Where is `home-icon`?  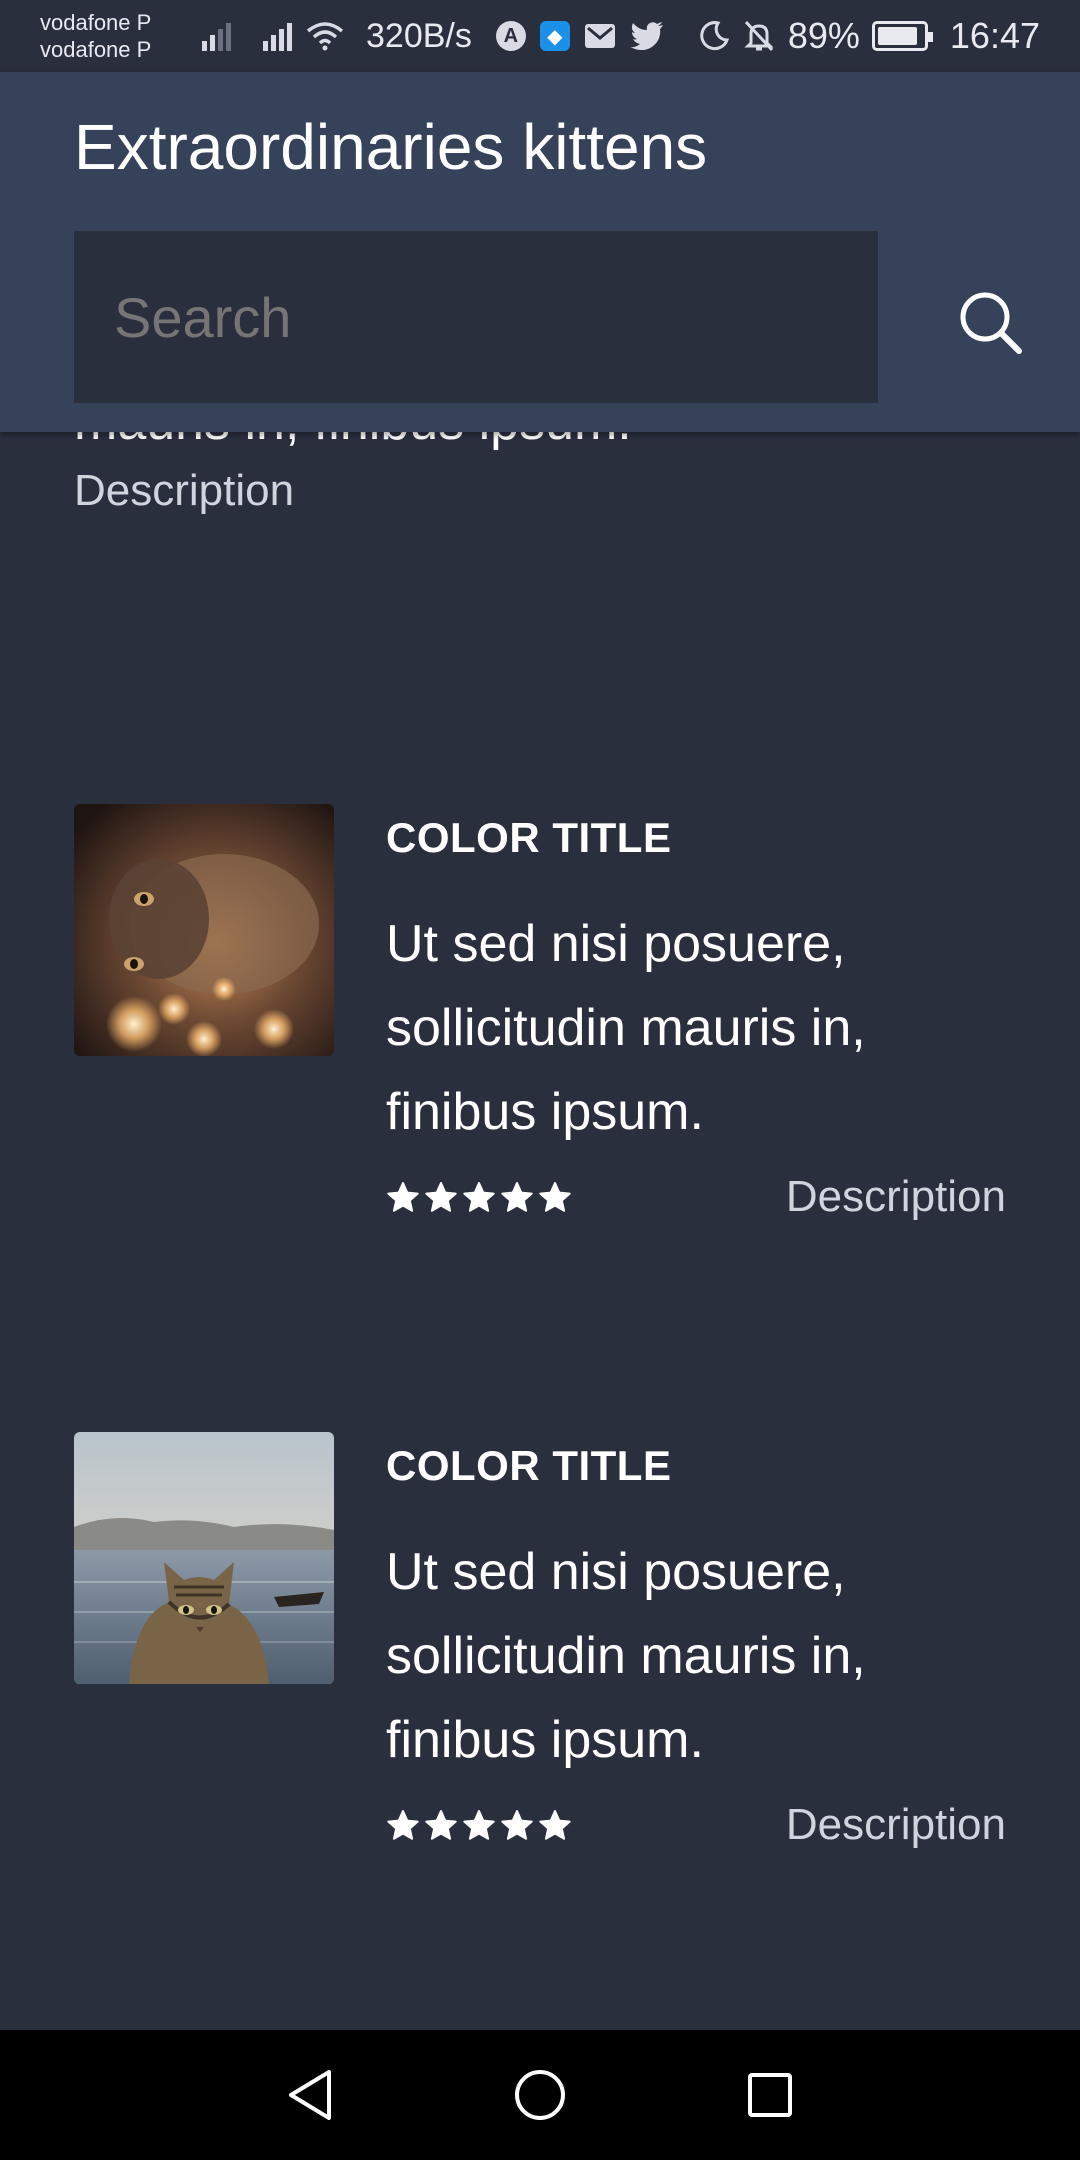
home-icon is located at coordinates (540, 2095).